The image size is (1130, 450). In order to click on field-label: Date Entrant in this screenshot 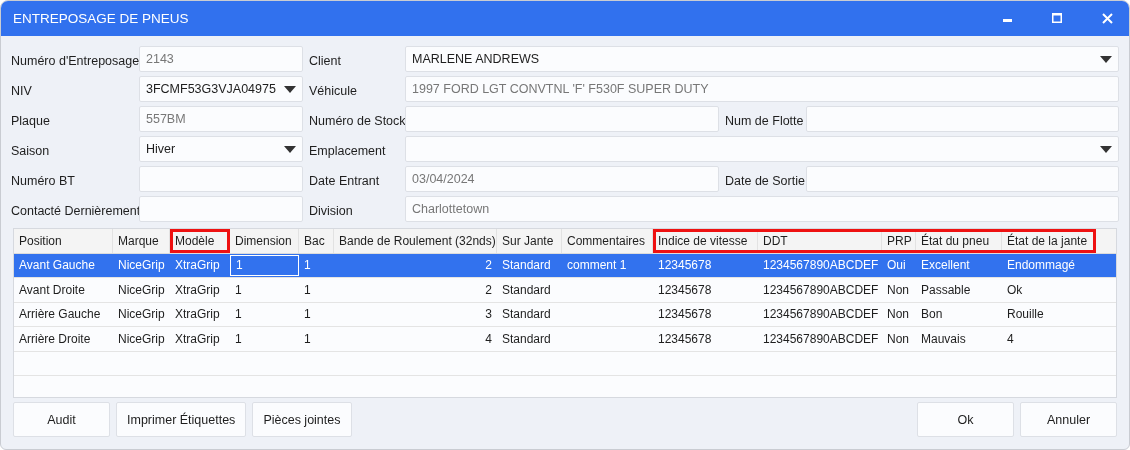, I will do `click(345, 180)`.